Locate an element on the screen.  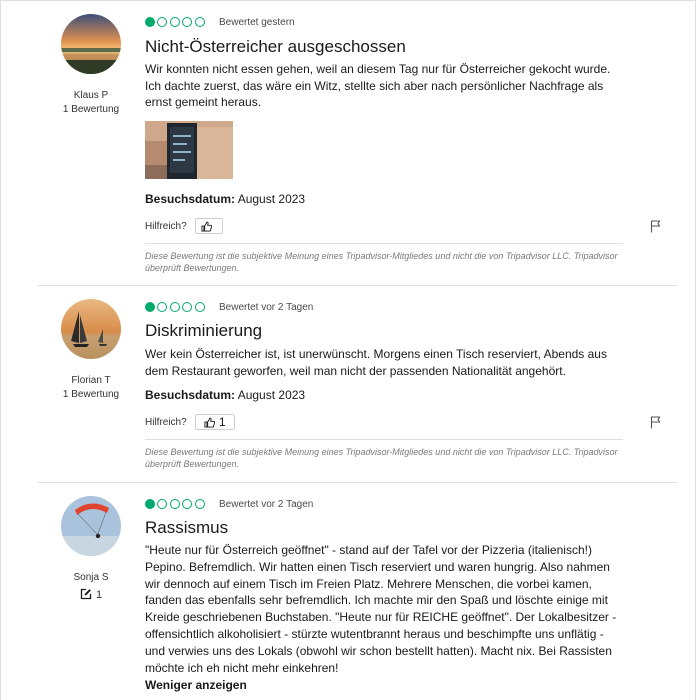
review-photo is located at coordinates (189, 150).